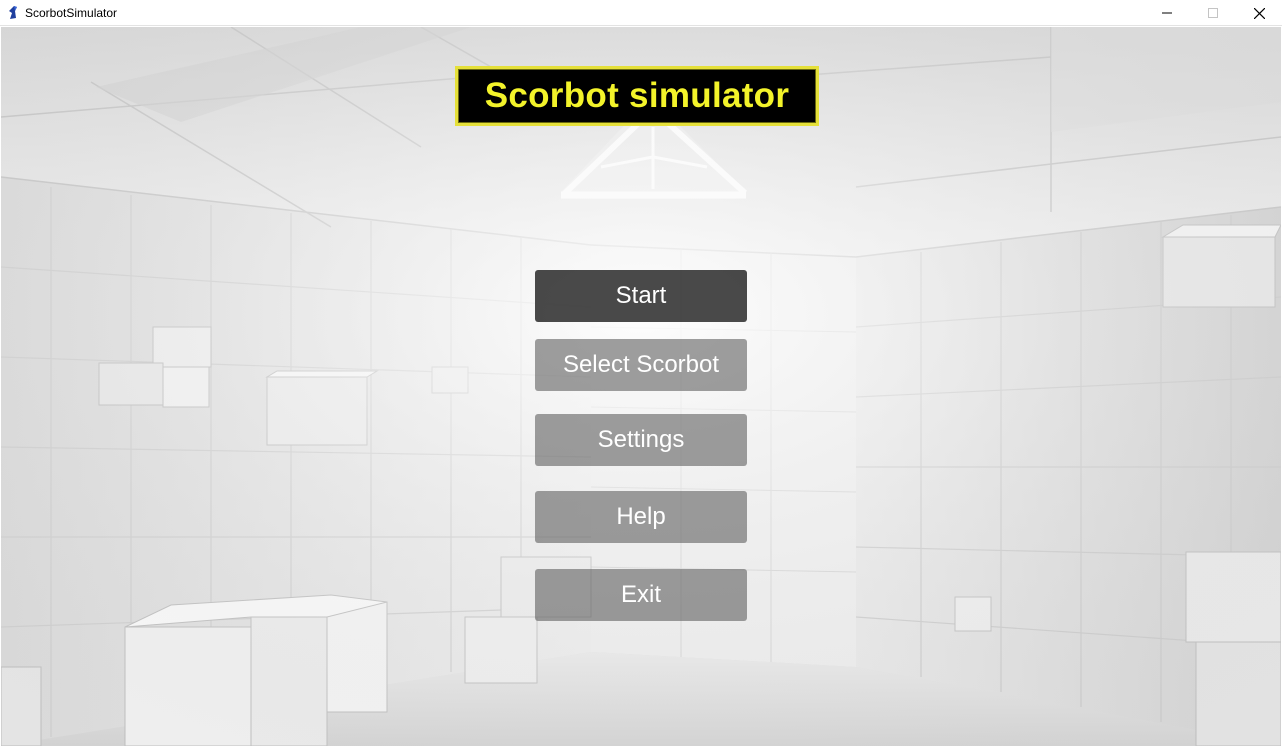 This screenshot has height=747, width=1282. What do you see at coordinates (641, 296) in the screenshot?
I see `start-button: Start` at bounding box center [641, 296].